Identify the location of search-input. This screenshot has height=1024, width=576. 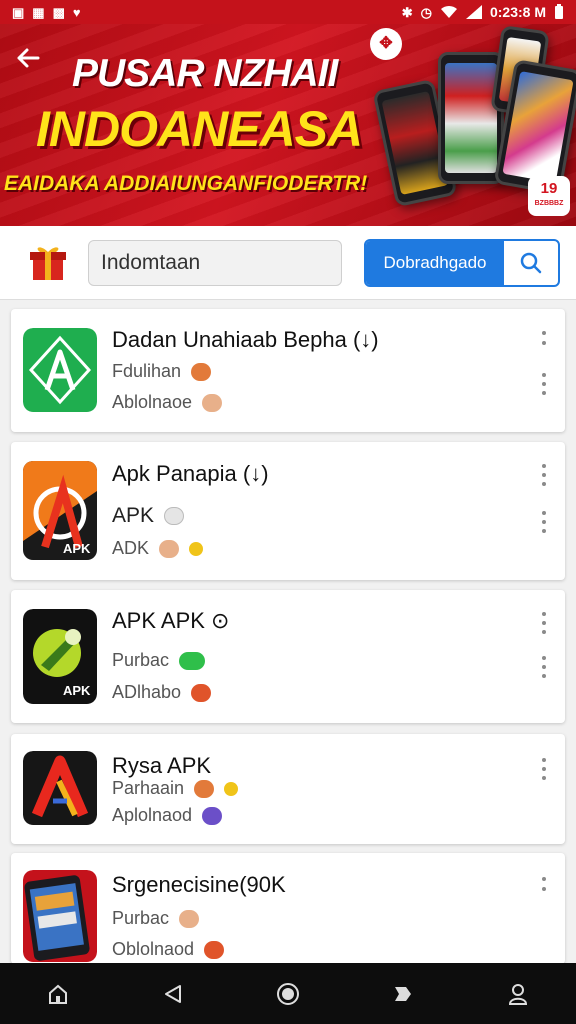
(215, 263).